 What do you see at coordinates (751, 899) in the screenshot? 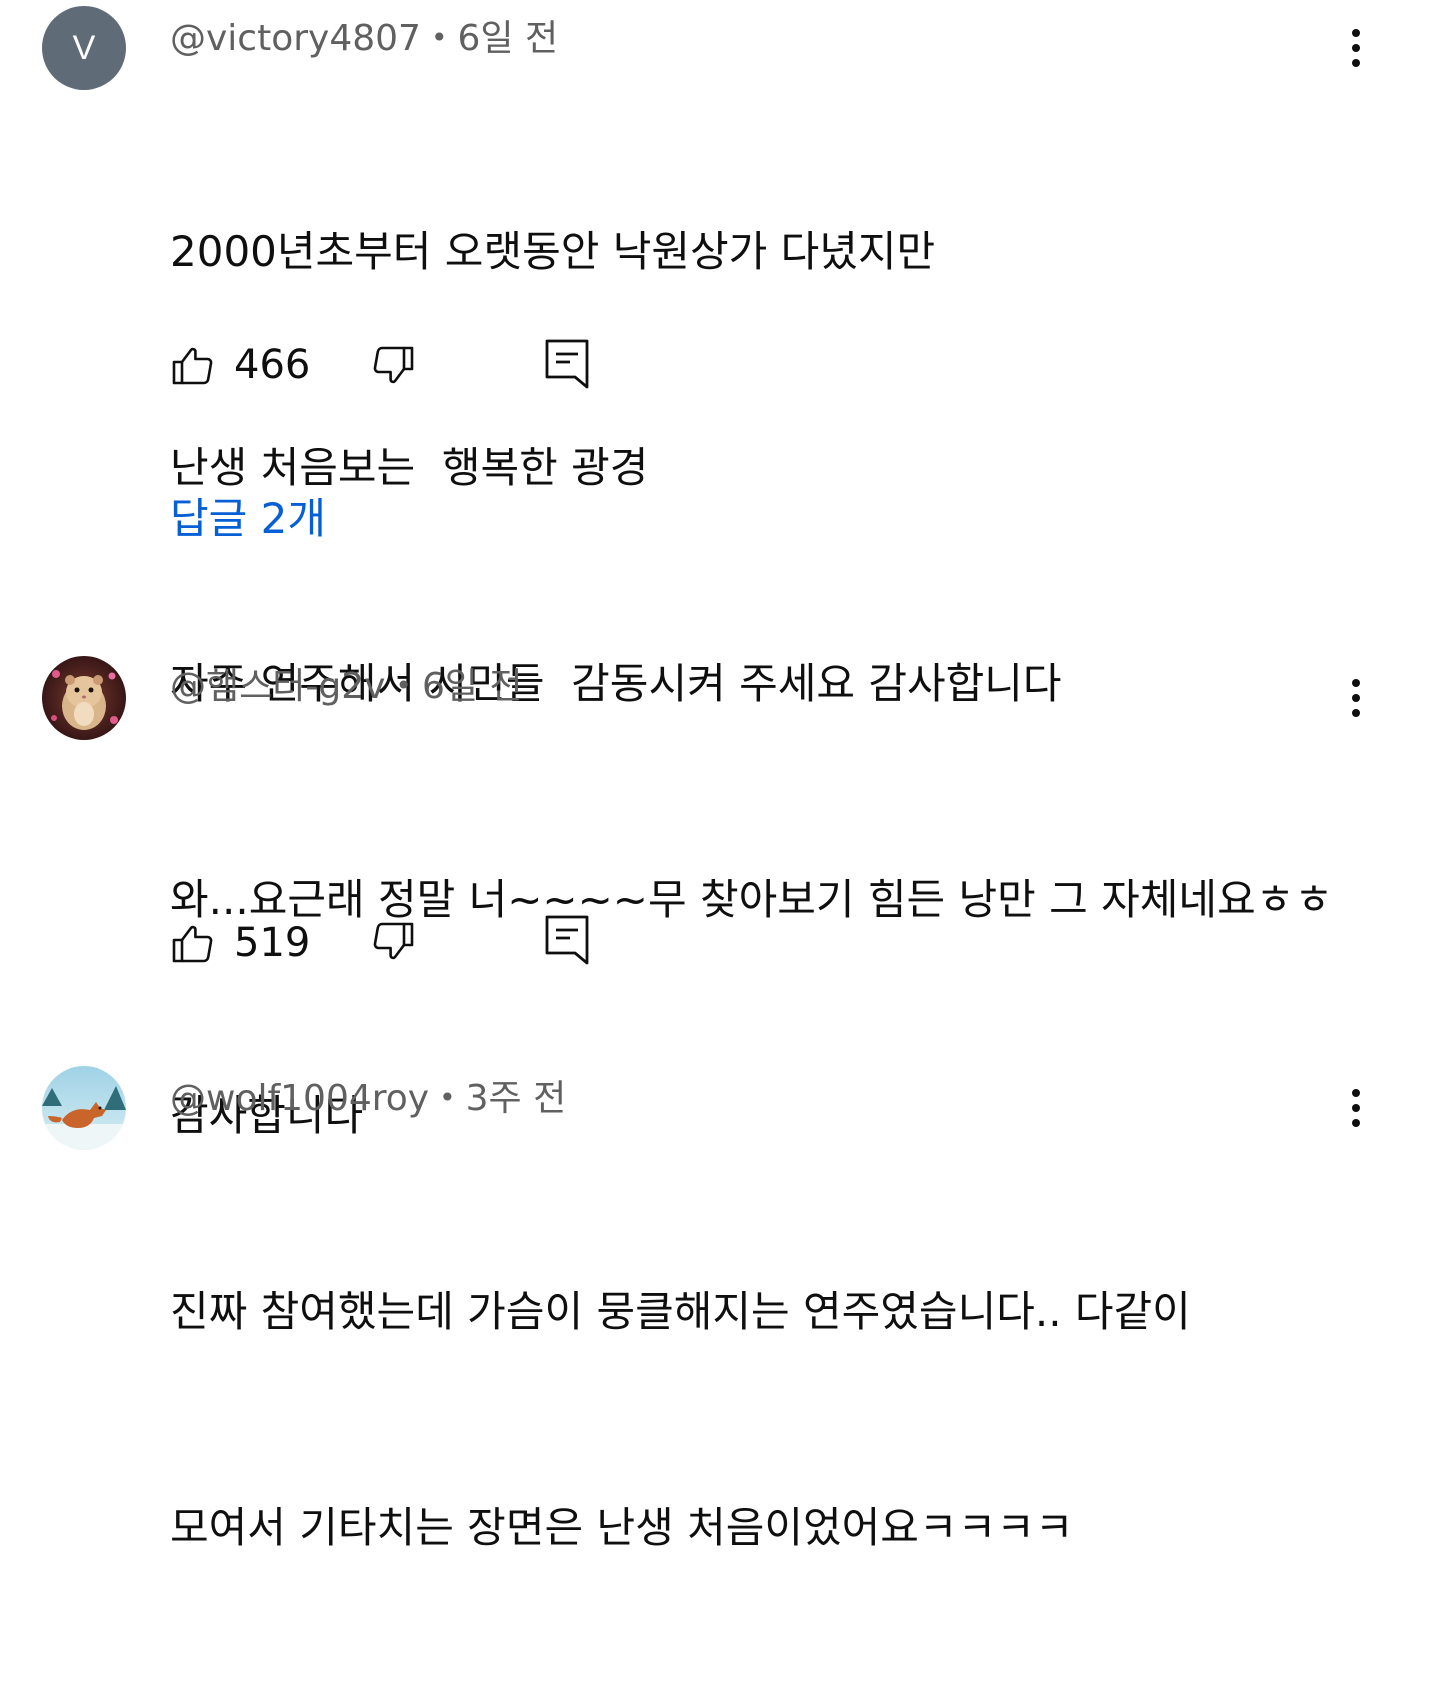
I see `comment-line: 와...요근래 정말 너~~~~무 찾아보기 힘든 낭만 그 자체네요ㅎㅎ` at bounding box center [751, 899].